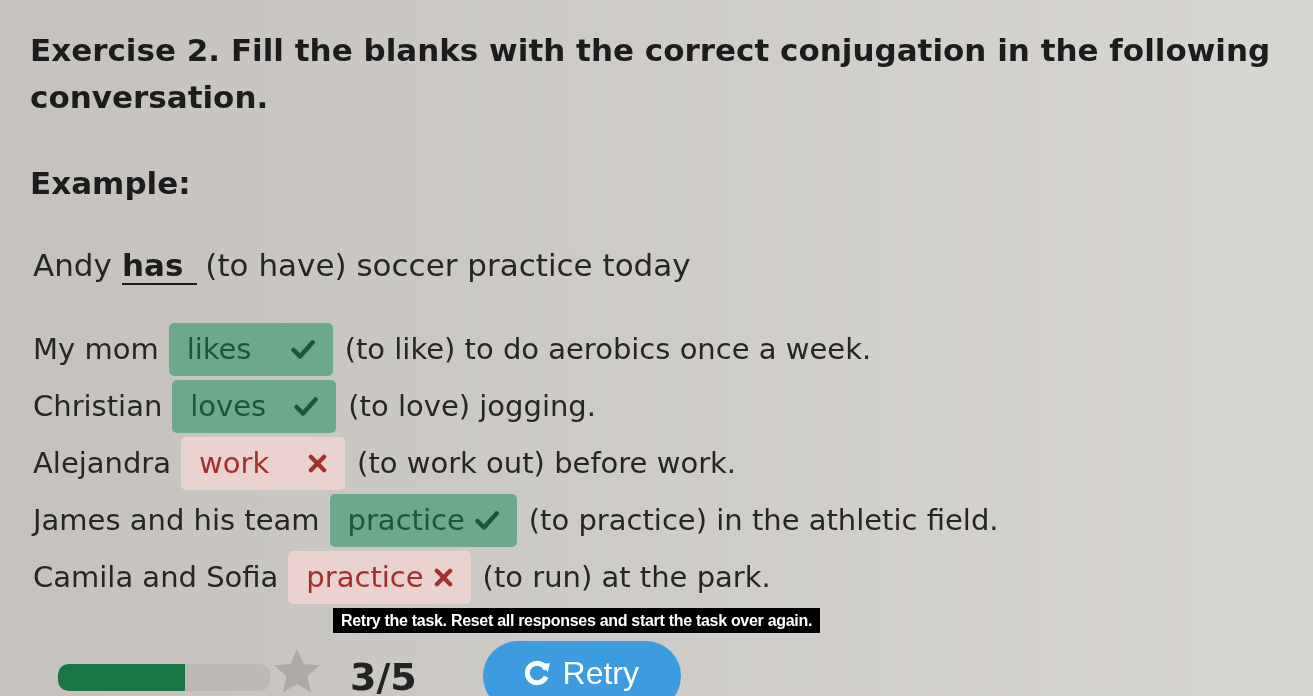 This screenshot has width=1313, height=696. Describe the element at coordinates (254, 406) in the screenshot. I see `answer-box: loves` at that location.